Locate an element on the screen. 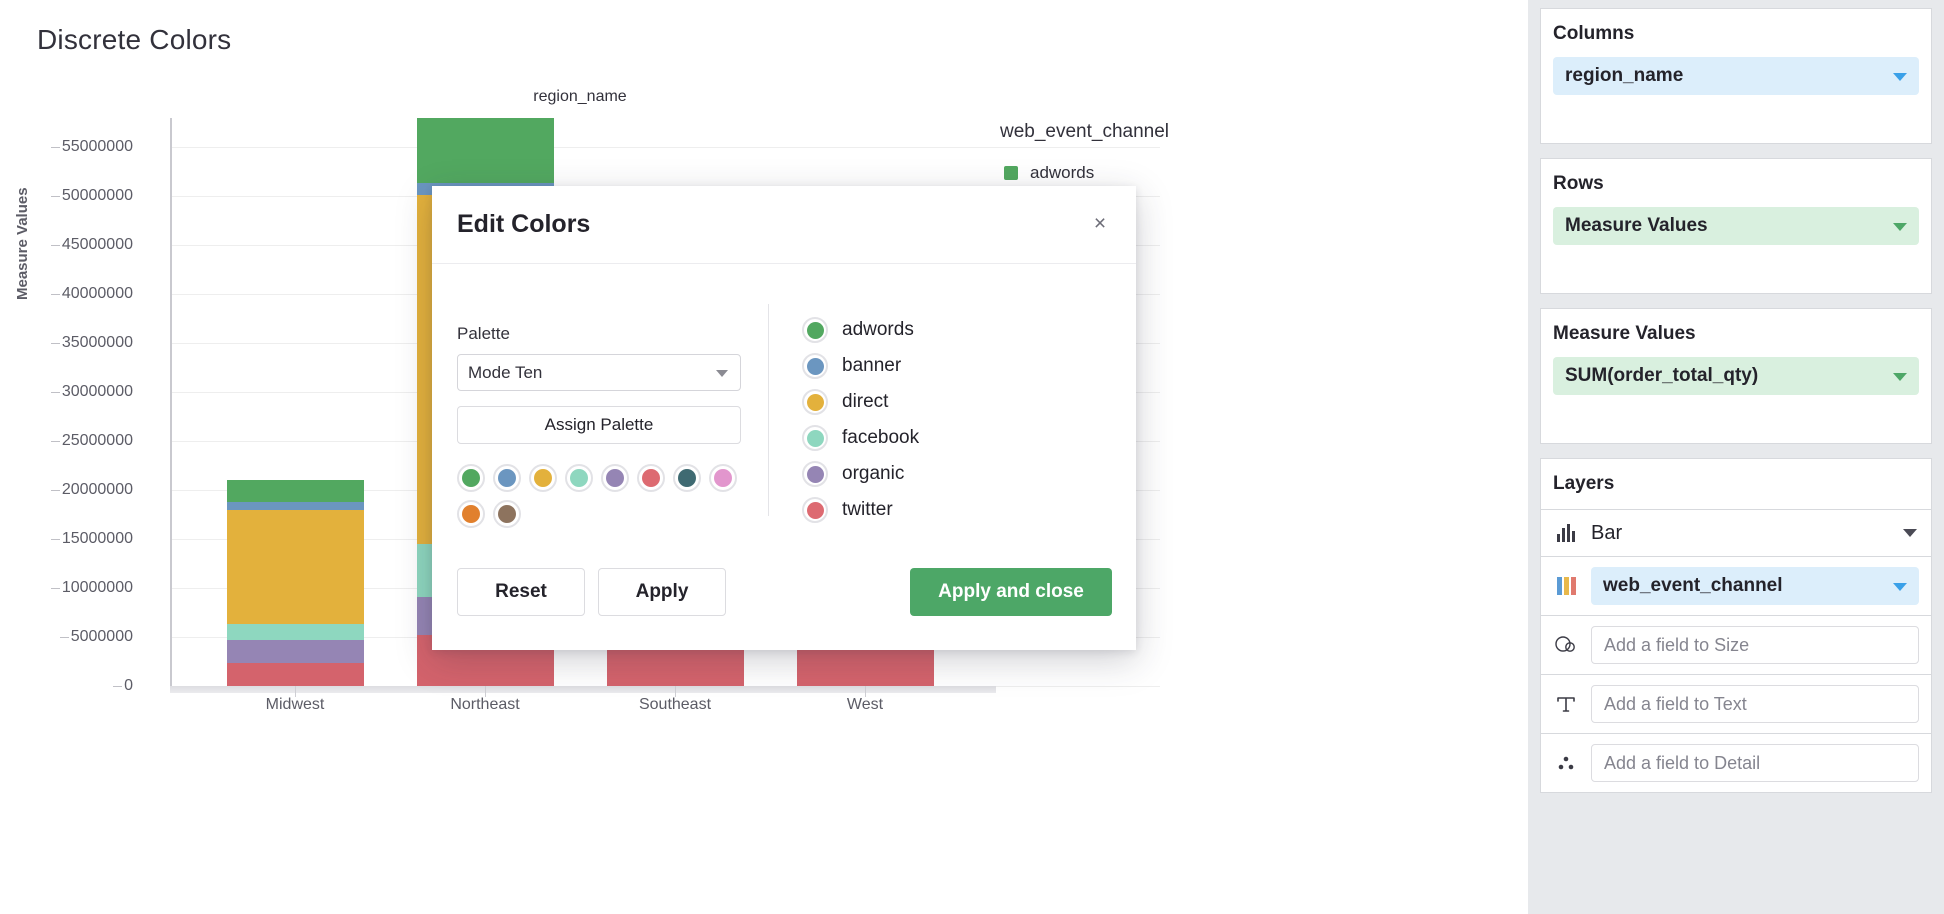 The height and width of the screenshot is (914, 1944). rows-panel-title: Rows is located at coordinates (1578, 183).